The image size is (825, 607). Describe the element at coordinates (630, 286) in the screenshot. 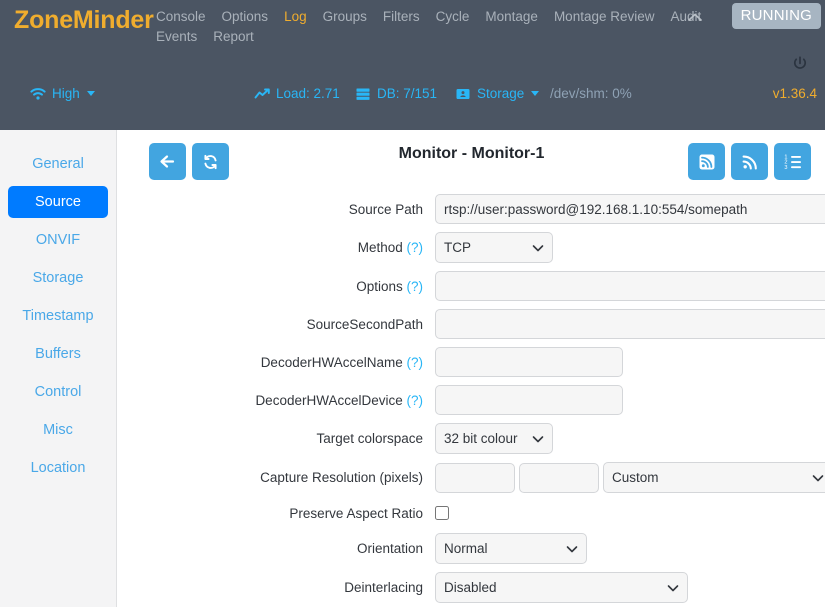

I see `options-input` at that location.